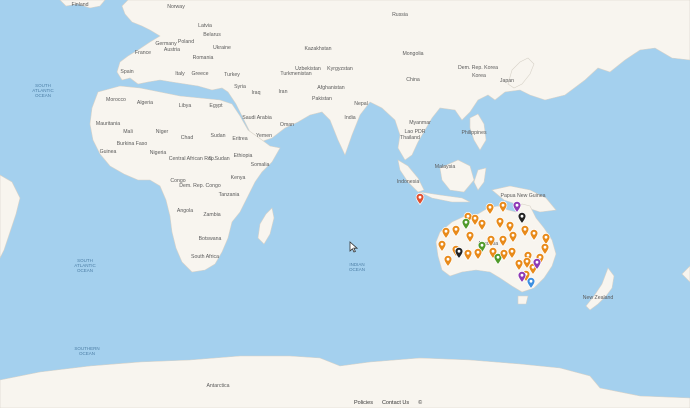 This screenshot has width=690, height=408. I want to click on country-label: India, so click(350, 118).